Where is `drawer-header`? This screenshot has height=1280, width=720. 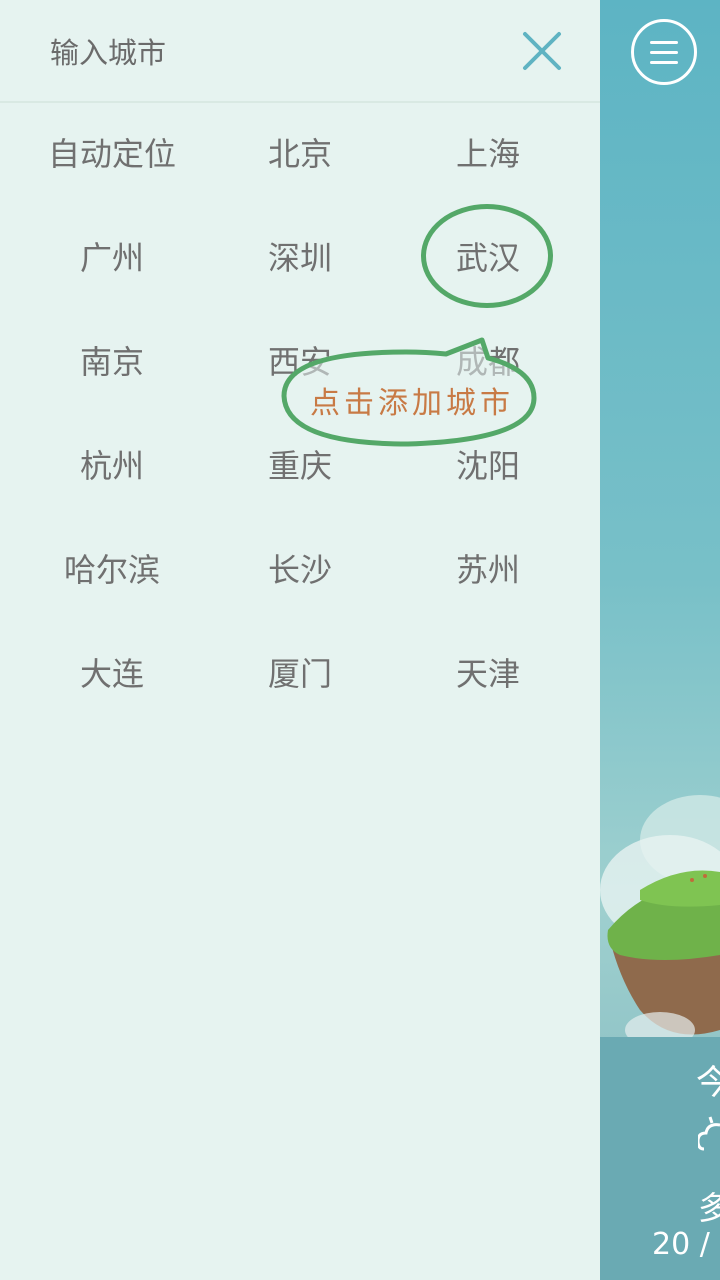
drawer-header is located at coordinates (300, 51).